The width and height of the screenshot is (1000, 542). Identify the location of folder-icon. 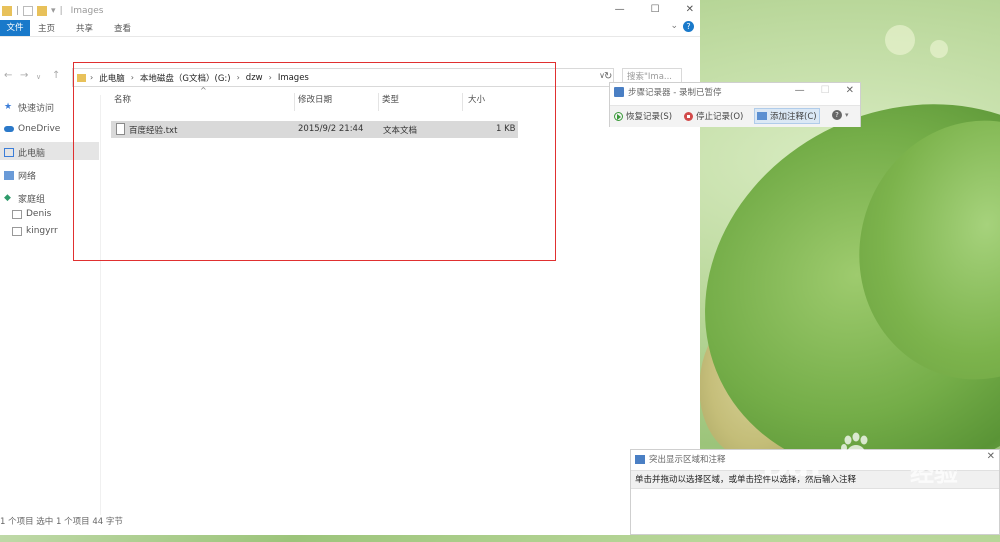
(7, 11).